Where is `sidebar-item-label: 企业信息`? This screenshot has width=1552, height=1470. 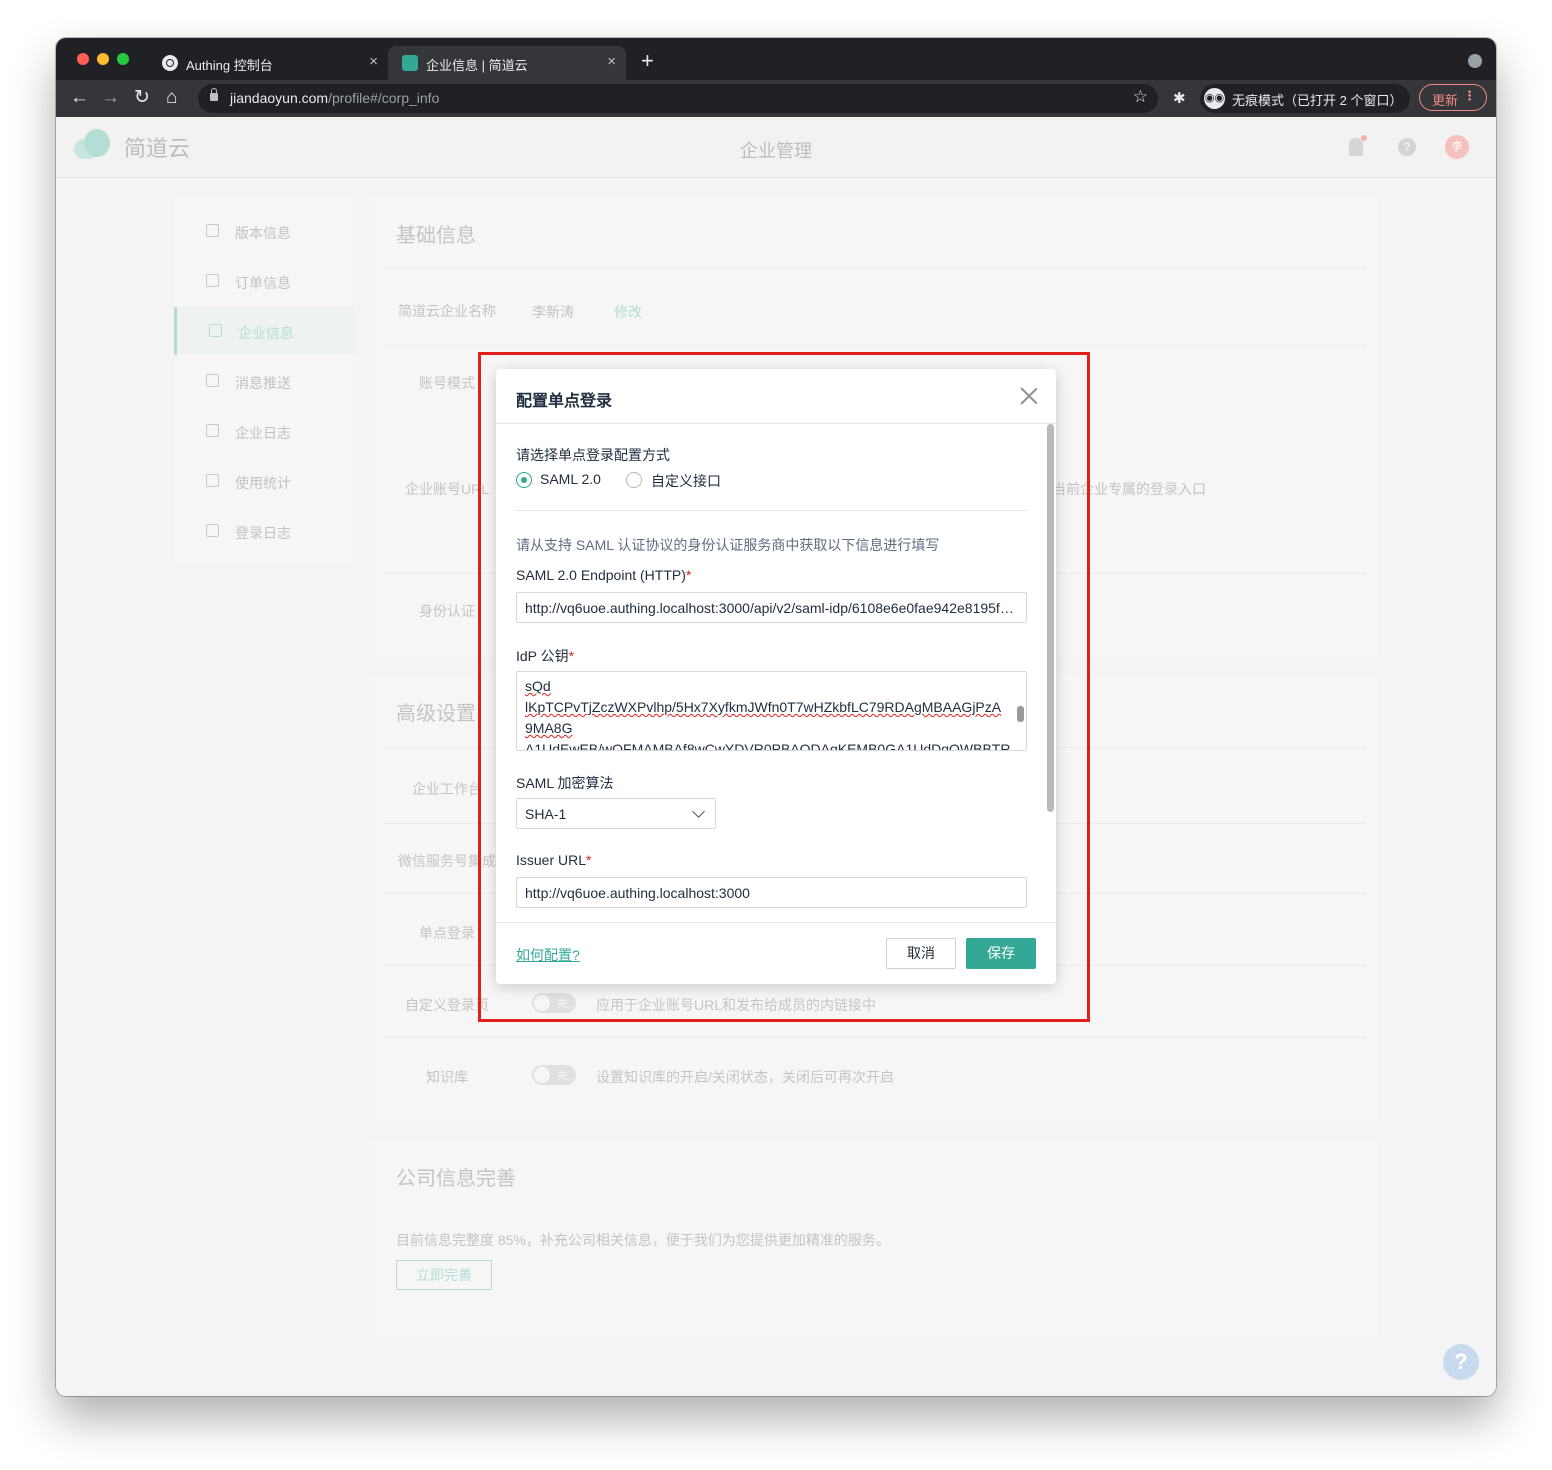 sidebar-item-label: 企业信息 is located at coordinates (266, 333).